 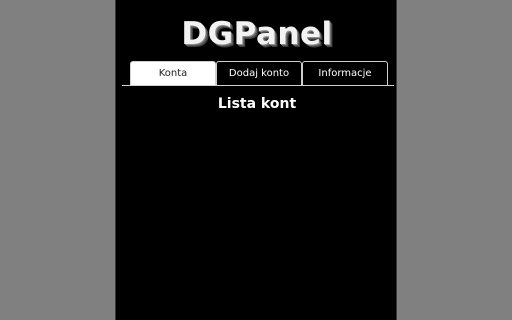 What do you see at coordinates (258, 85) in the screenshot?
I see `tab-divider` at bounding box center [258, 85].